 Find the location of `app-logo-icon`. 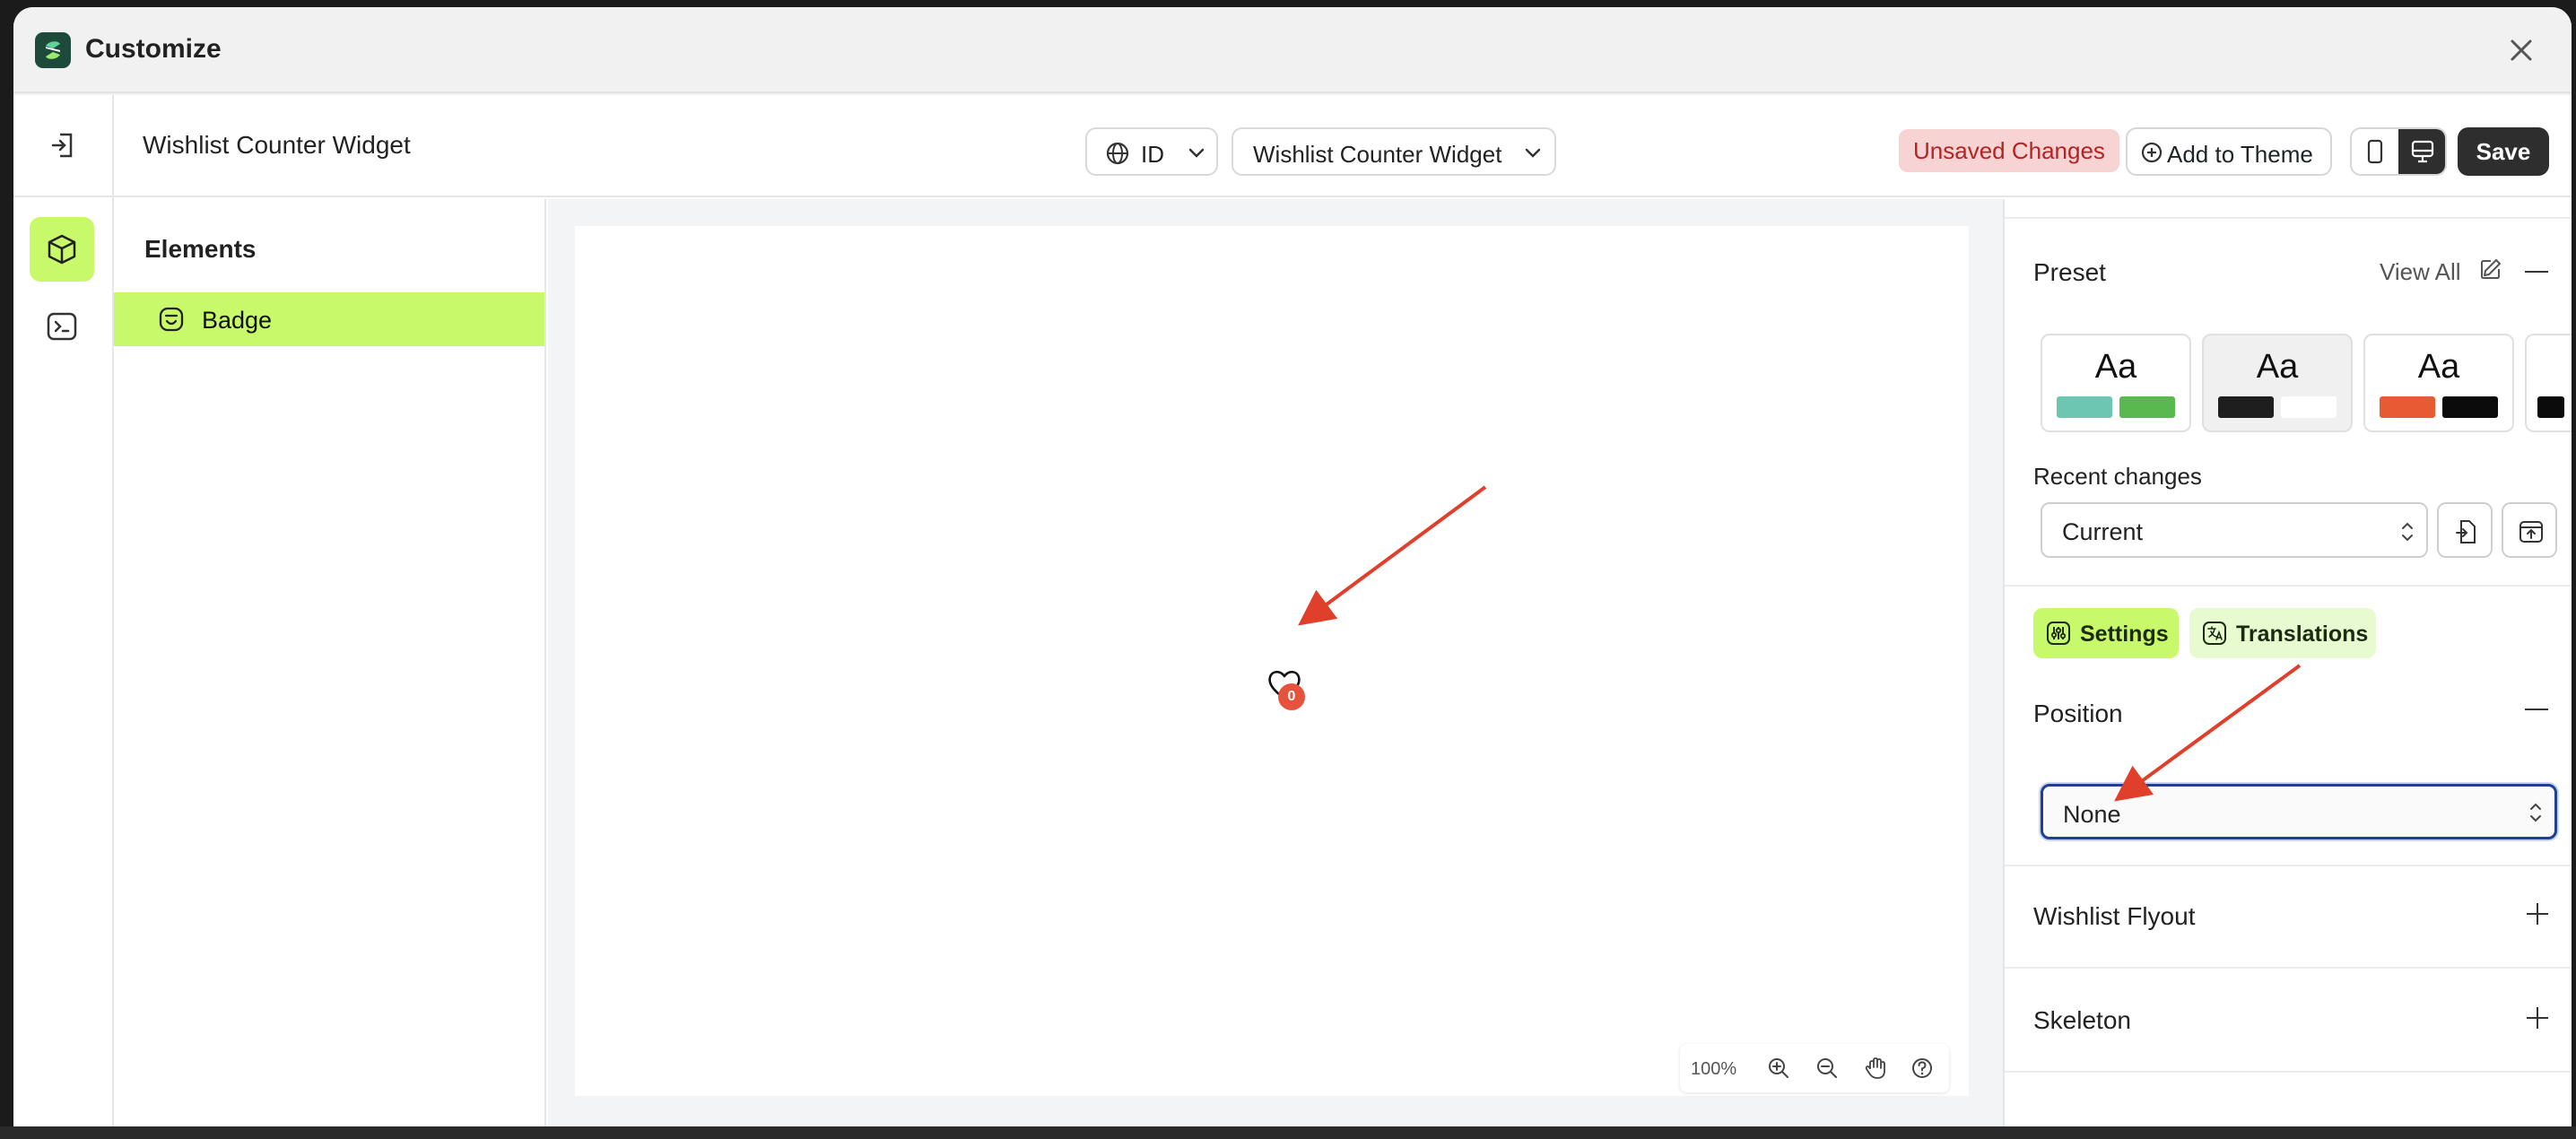

app-logo-icon is located at coordinates (53, 50).